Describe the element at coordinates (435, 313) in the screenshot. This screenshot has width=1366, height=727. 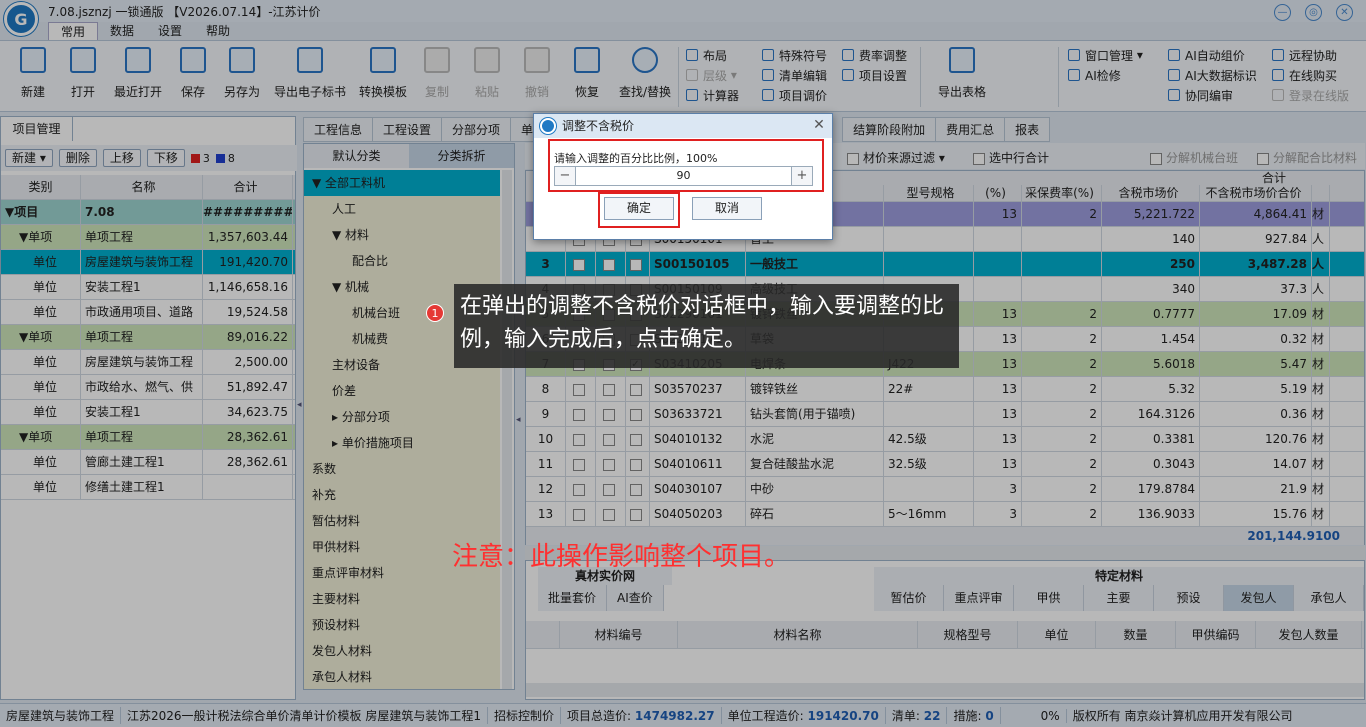
I see `step-badge: 1` at that location.